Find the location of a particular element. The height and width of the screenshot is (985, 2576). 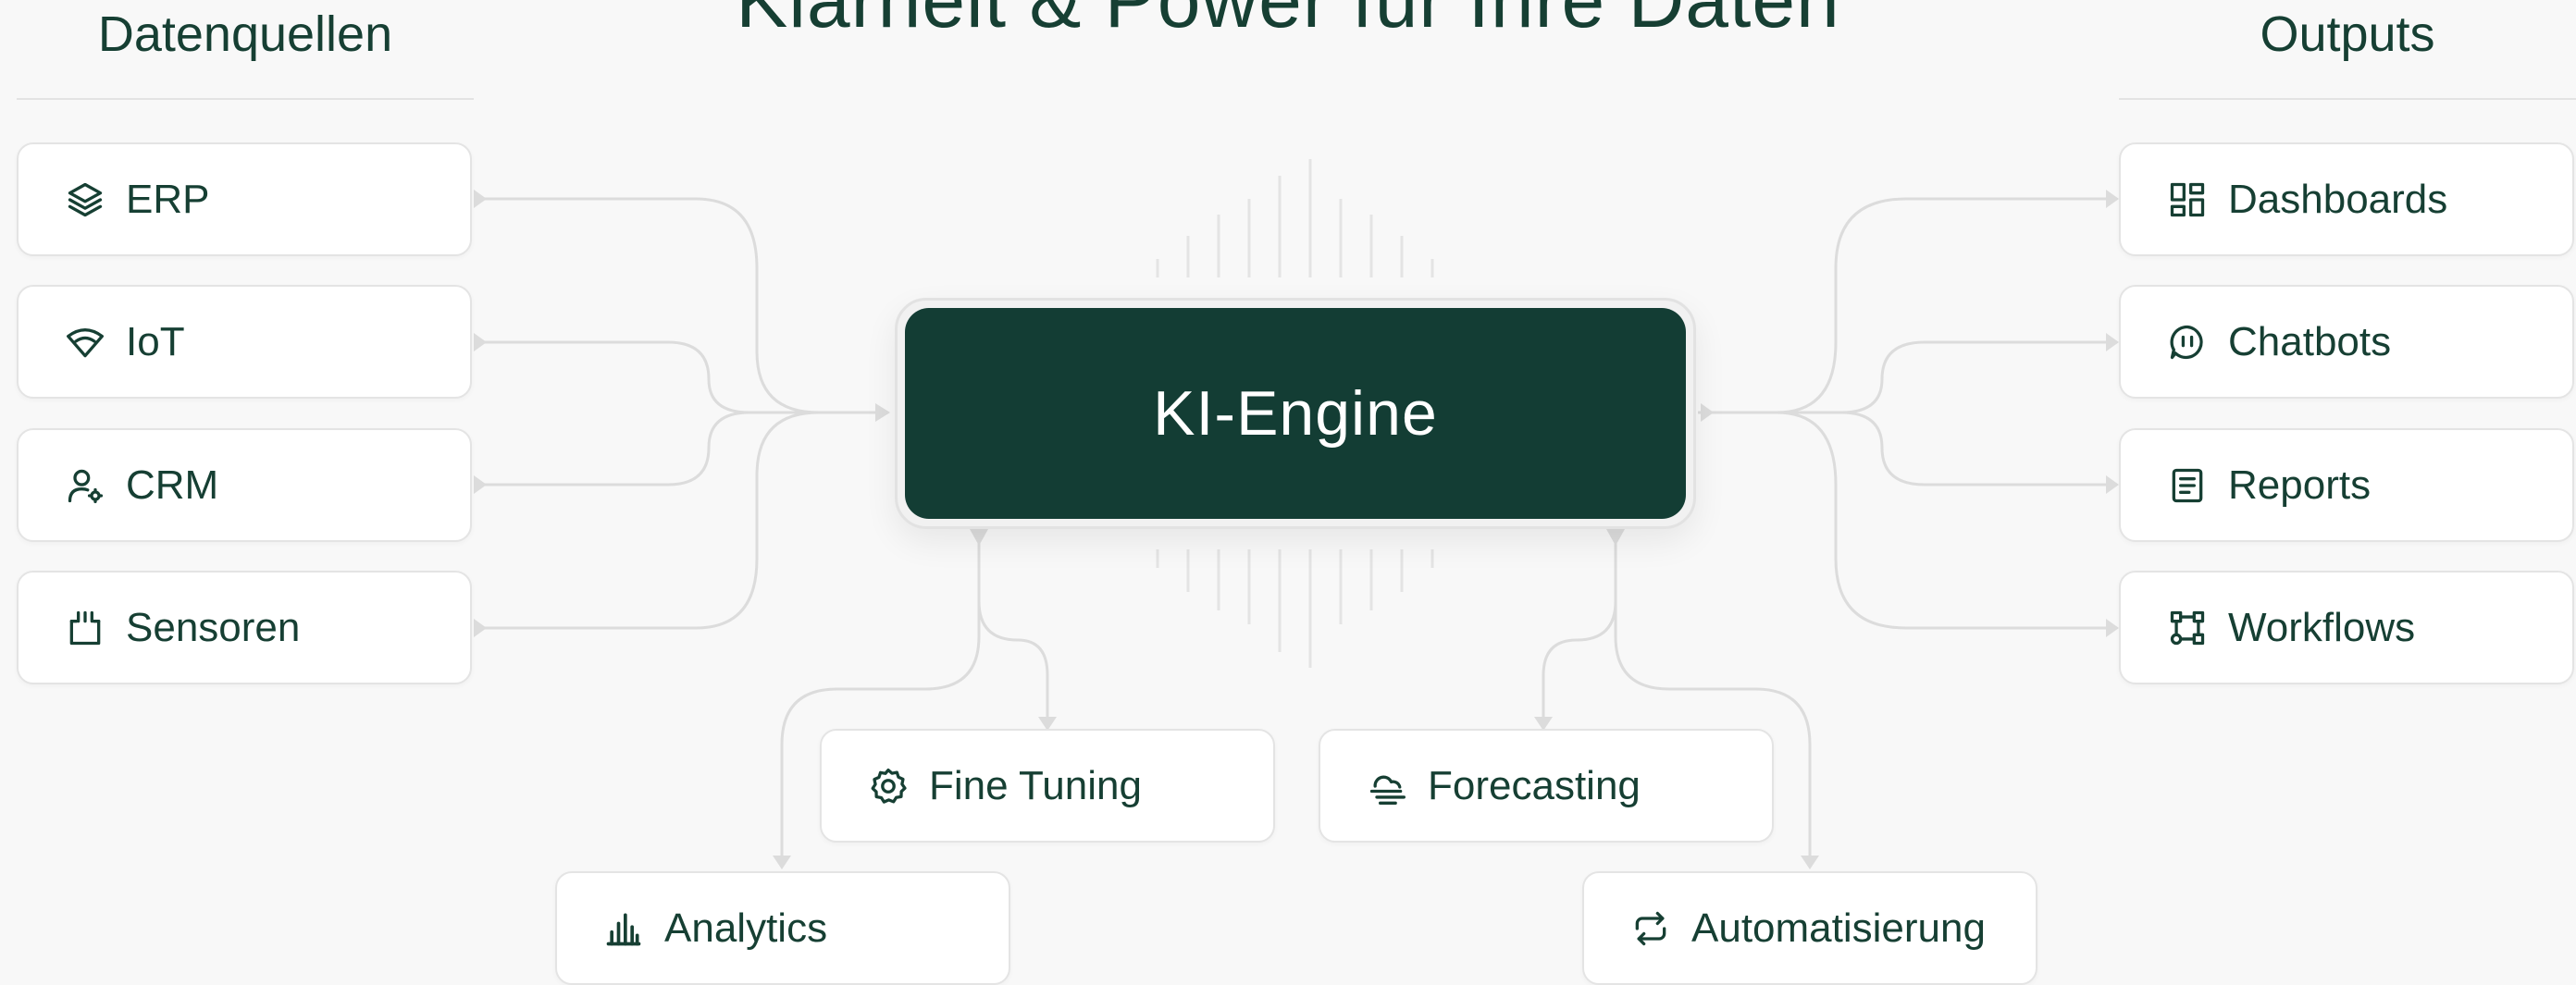

output-node-reports: Reports is located at coordinates (2346, 485).